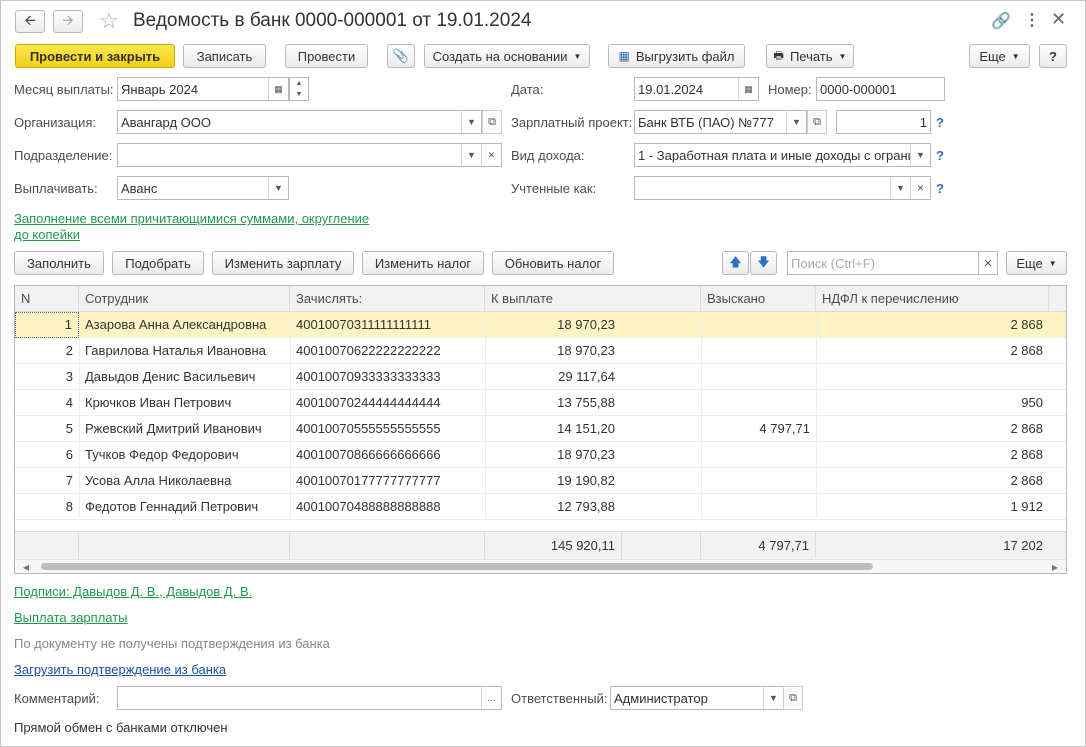 The image size is (1086, 747). What do you see at coordinates (109, 21) in the screenshot?
I see `star-icon: ☆` at bounding box center [109, 21].